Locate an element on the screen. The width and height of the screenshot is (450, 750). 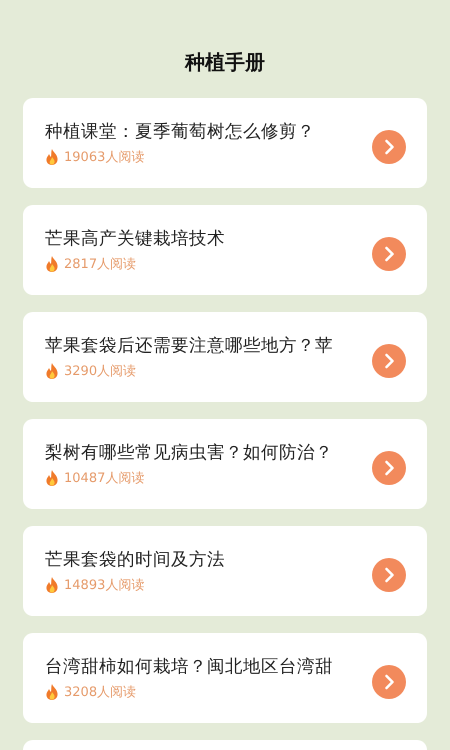
page-title: 种植手册 is located at coordinates (225, 62).